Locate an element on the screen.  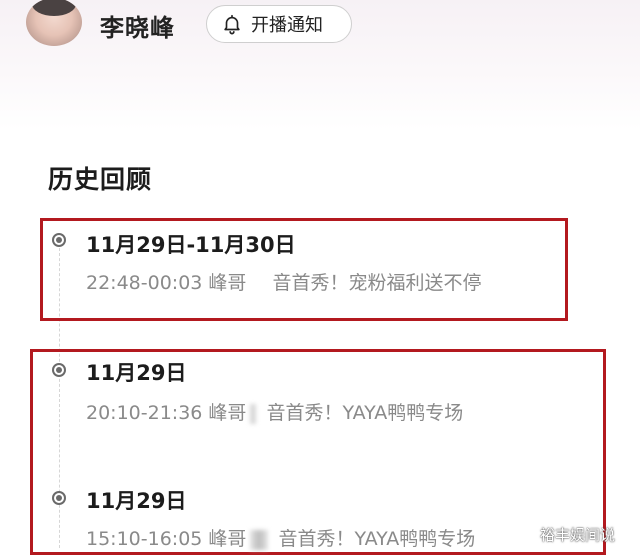
notify-label: 开播通知 is located at coordinates (287, 25).